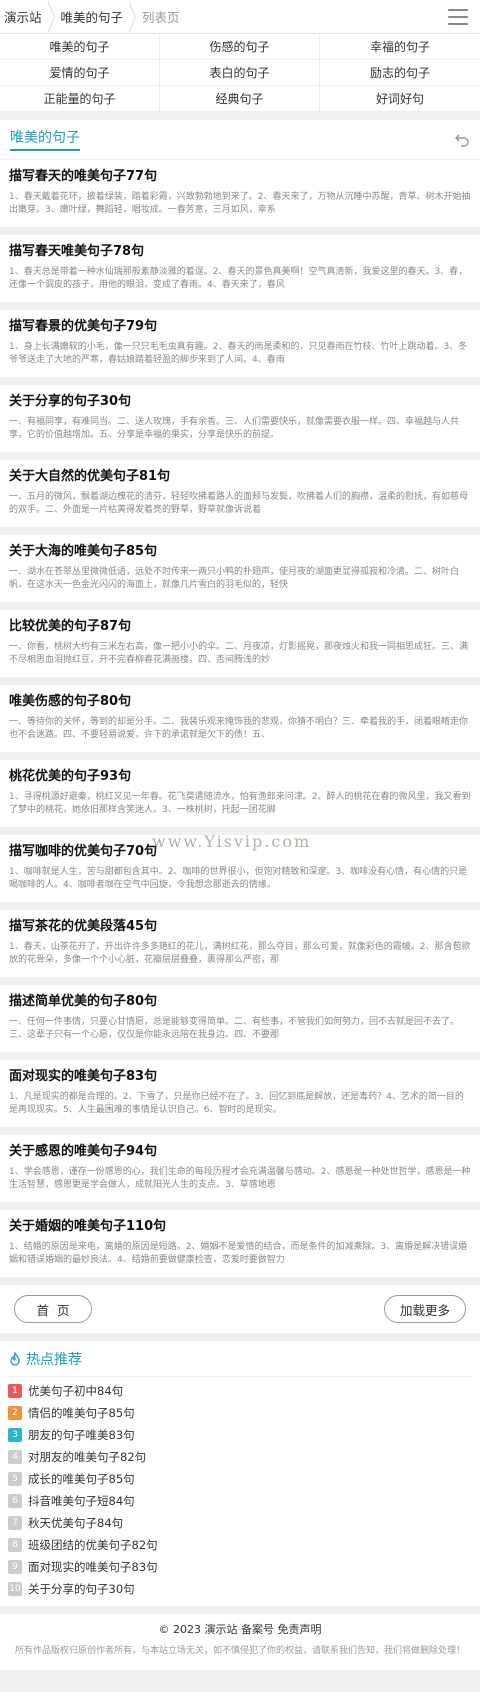 This screenshot has height=1692, width=480. I want to click on category-link: 爱情的句子, so click(80, 73).